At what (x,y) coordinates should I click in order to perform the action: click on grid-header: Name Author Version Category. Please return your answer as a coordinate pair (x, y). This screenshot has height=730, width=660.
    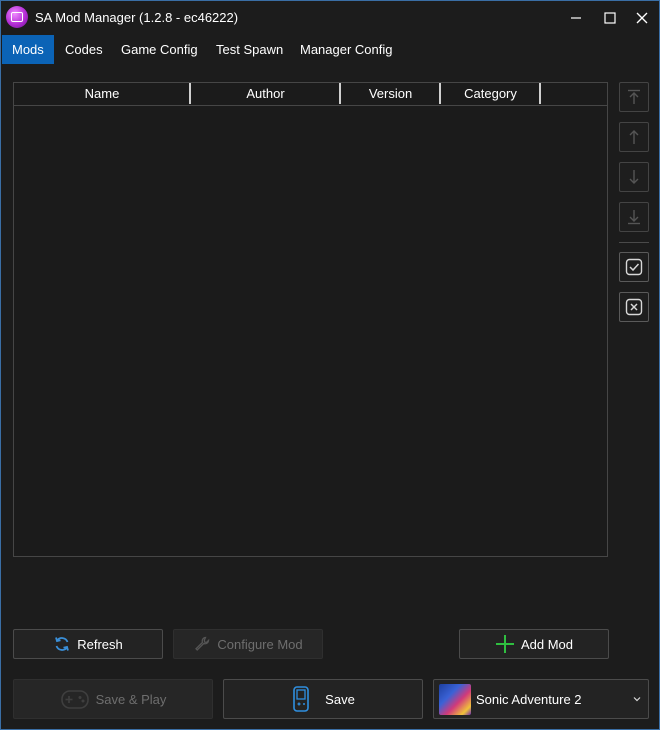
    Looking at the image, I should click on (310, 94).